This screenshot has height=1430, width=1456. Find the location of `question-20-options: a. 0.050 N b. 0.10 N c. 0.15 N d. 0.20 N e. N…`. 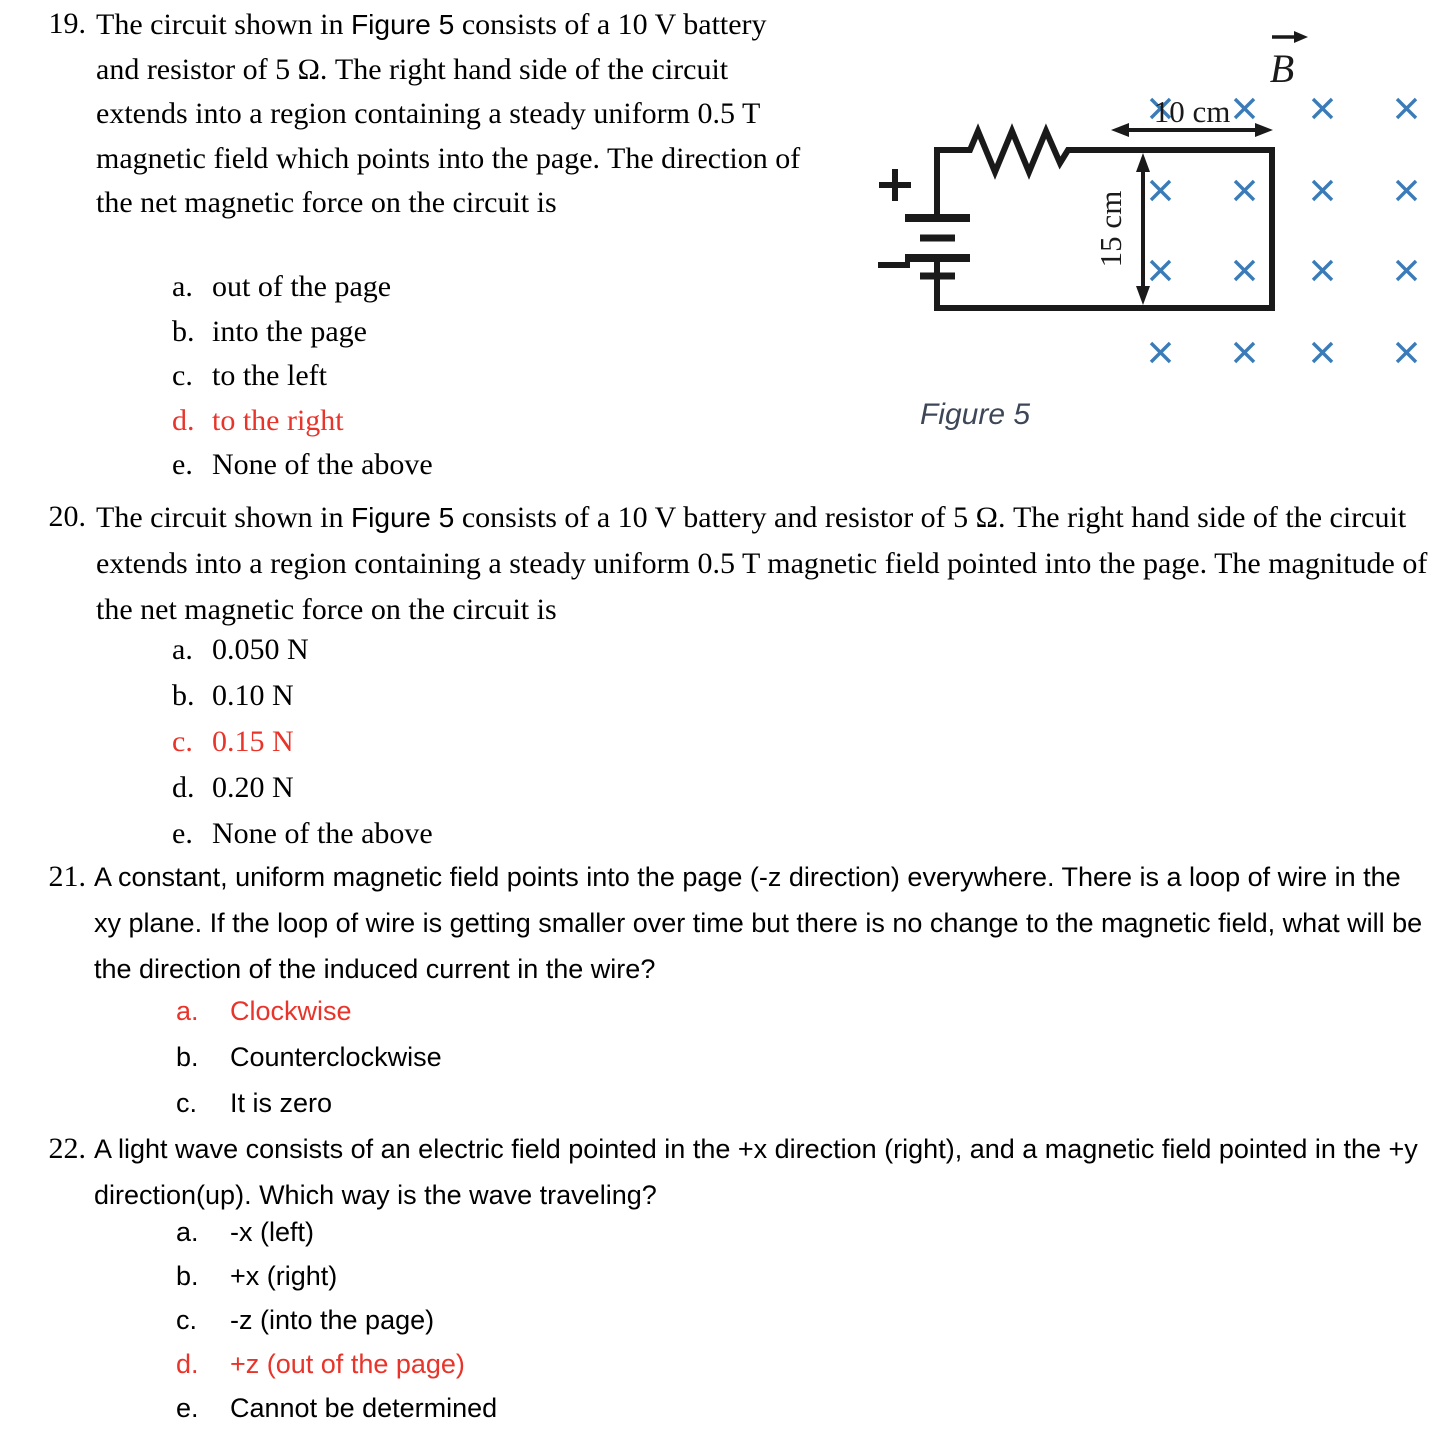

question-20-options: a. 0.050 N b. 0.10 N c. 0.15 N d. 0.20 N e. N… is located at coordinates (482, 742).